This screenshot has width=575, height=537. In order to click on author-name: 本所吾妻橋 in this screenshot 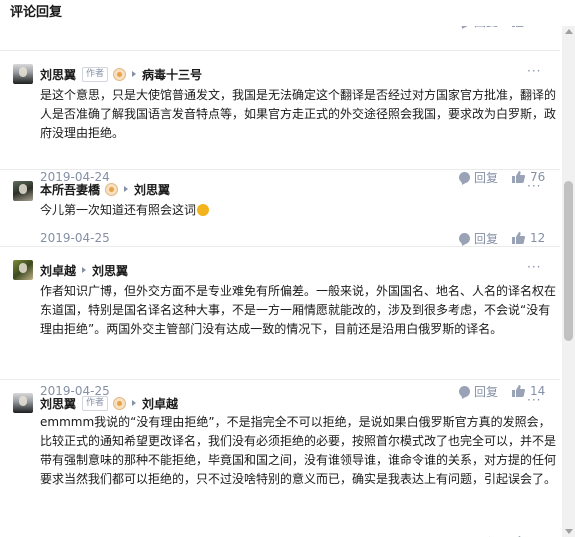, I will do `click(70, 189)`.